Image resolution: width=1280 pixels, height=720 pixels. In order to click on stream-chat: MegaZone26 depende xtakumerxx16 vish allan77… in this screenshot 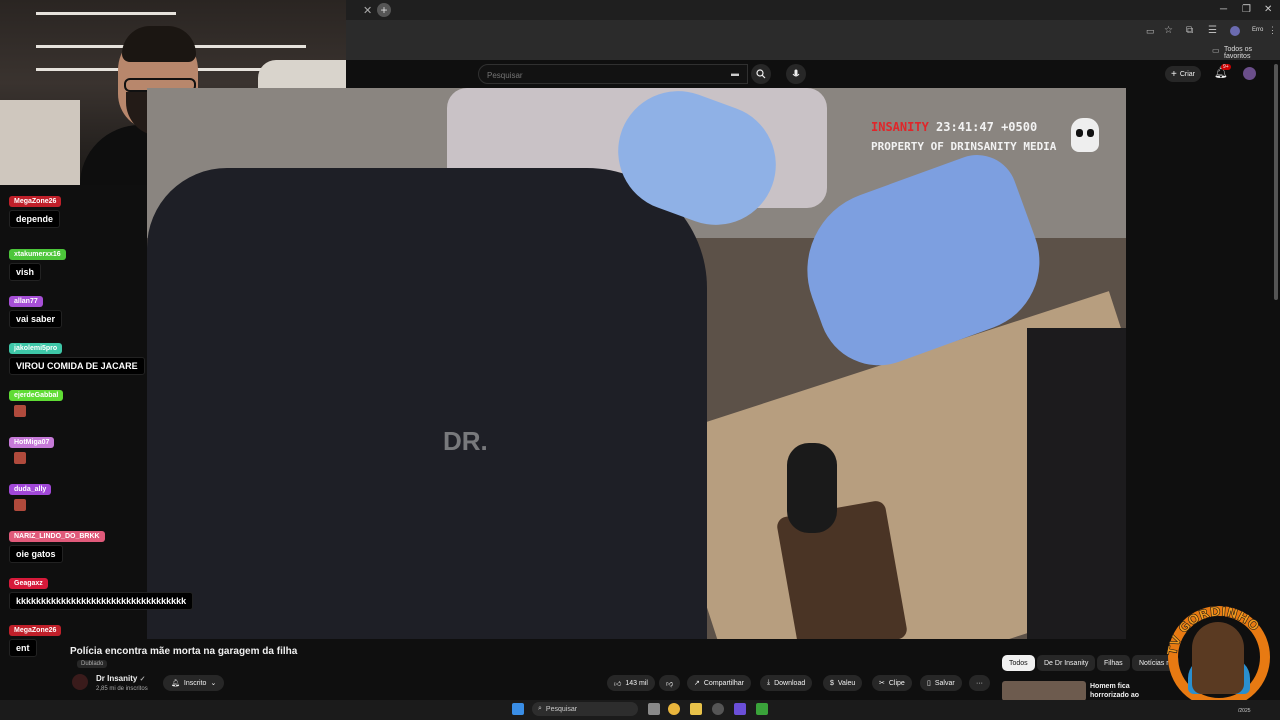, I will do `click(107, 425)`.